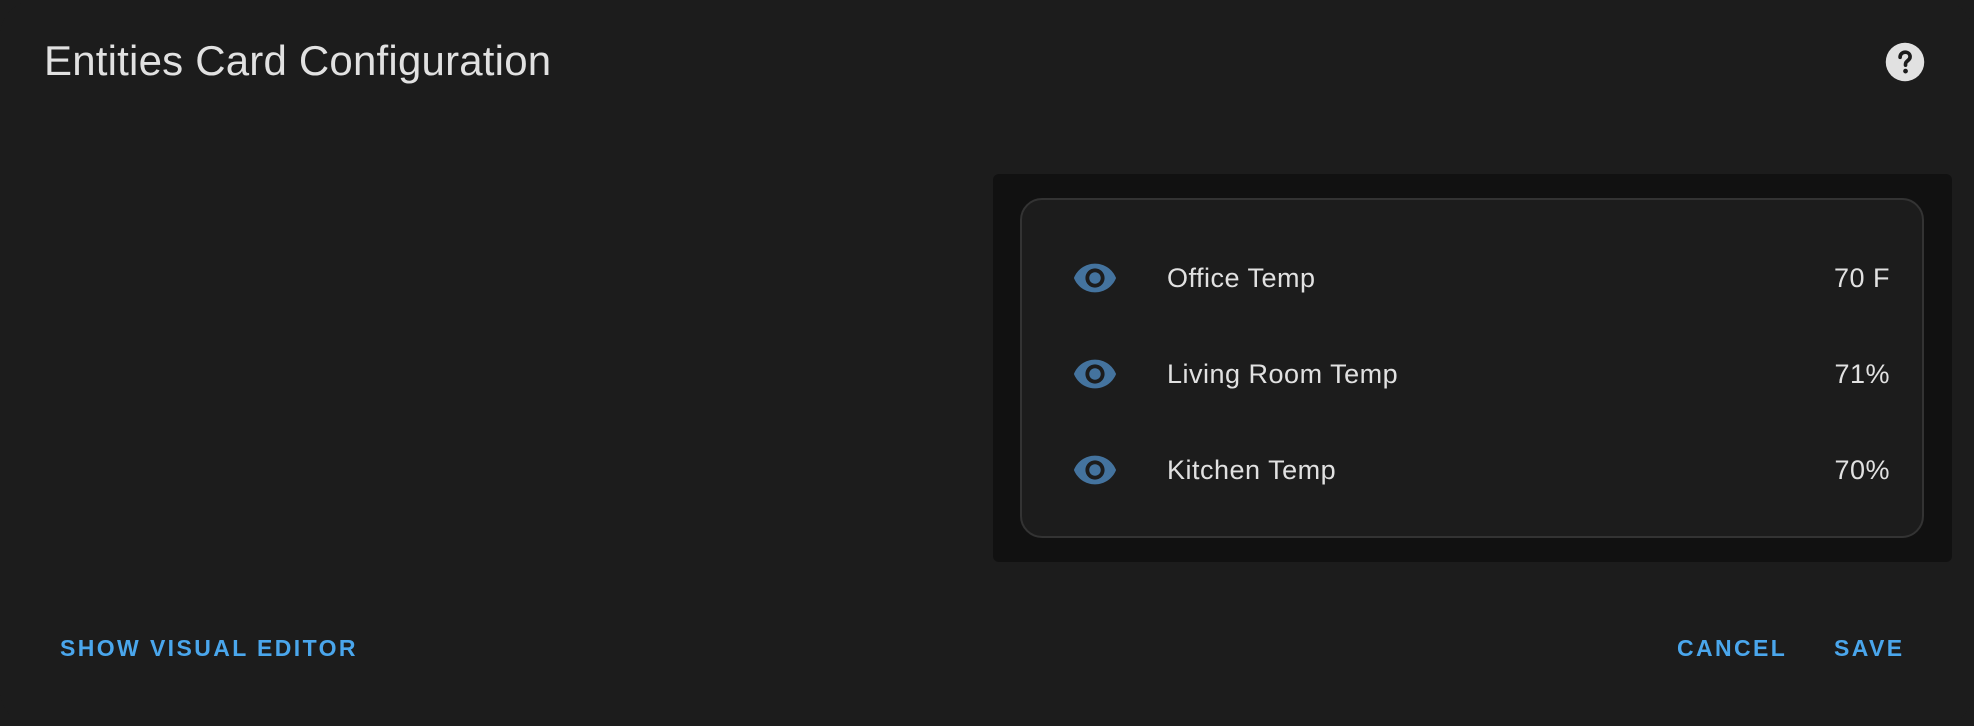  What do you see at coordinates (1252, 469) in the screenshot?
I see `entity-name: Kitchen Temp` at bounding box center [1252, 469].